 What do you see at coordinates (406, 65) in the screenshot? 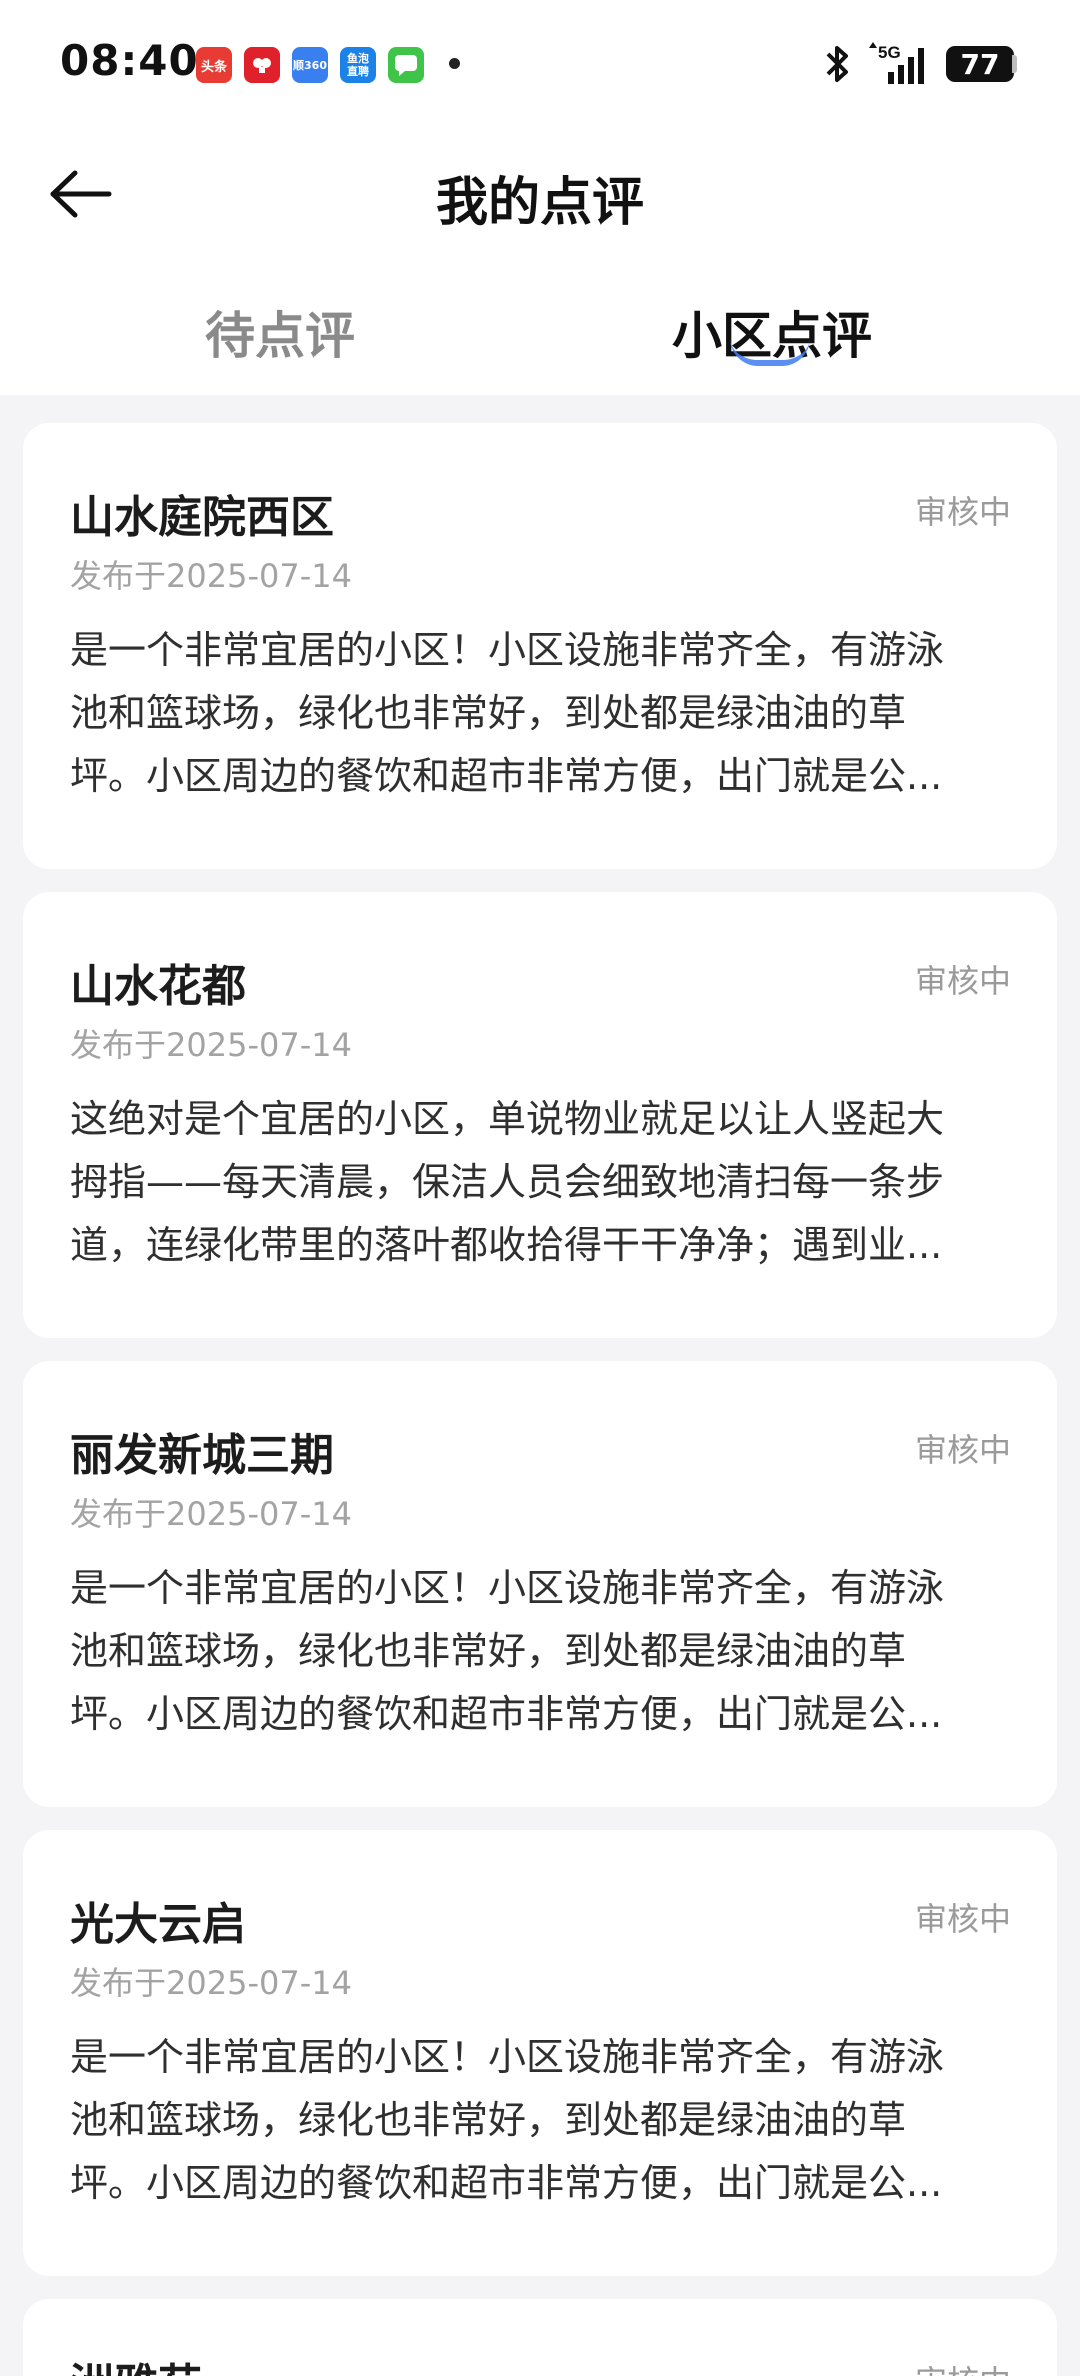
I see `messages-app-icon` at bounding box center [406, 65].